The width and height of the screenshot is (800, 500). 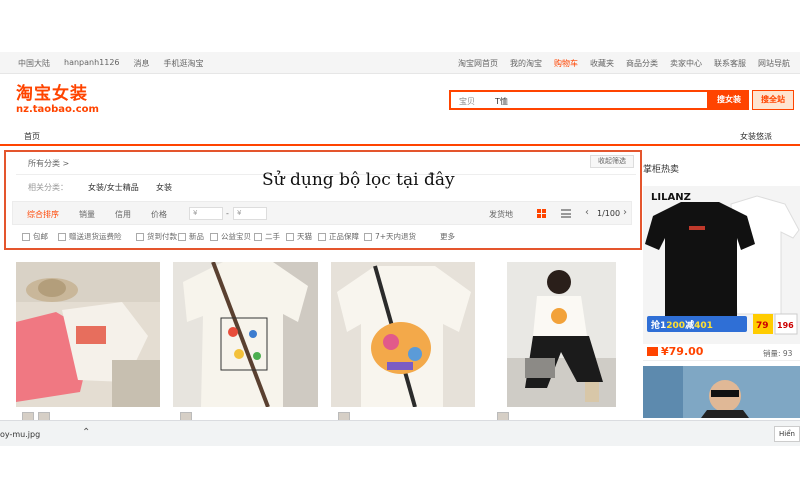 What do you see at coordinates (206, 213) in the screenshot?
I see `price-min-input: ¥` at bounding box center [206, 213].